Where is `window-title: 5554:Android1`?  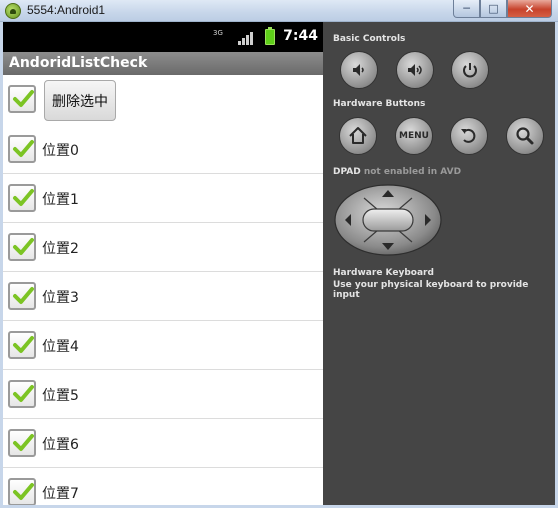
window-title: 5554:Android1 is located at coordinates (66, 10).